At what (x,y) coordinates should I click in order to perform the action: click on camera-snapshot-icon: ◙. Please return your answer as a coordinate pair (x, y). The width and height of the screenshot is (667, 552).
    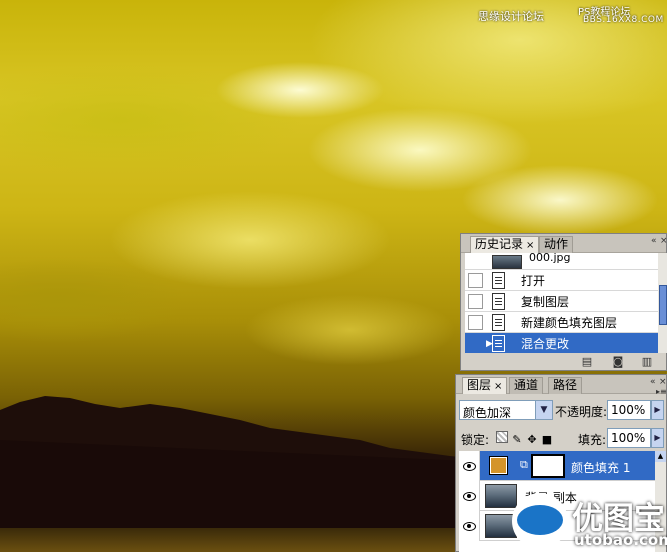
    Looking at the image, I should click on (618, 361).